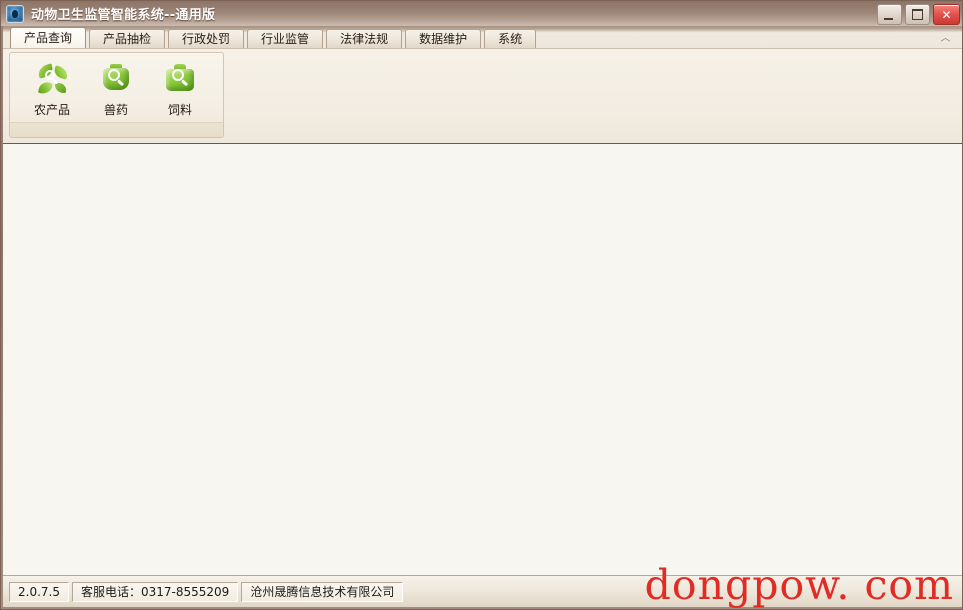 This screenshot has height=610, width=963. I want to click on title-bar: 动物卫生监管智能系统--通用版 ✕, so click(481, 13).